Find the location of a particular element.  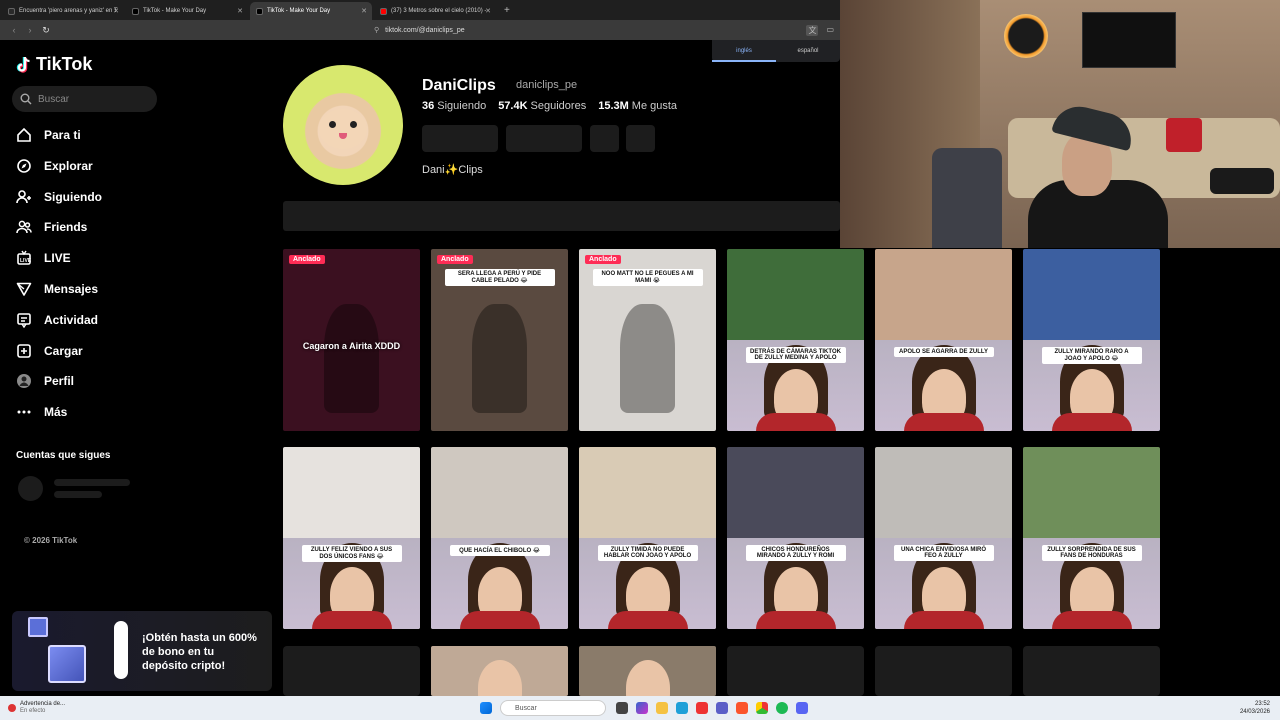

copyright: © 2026 TikTok is located at coordinates (51, 540).